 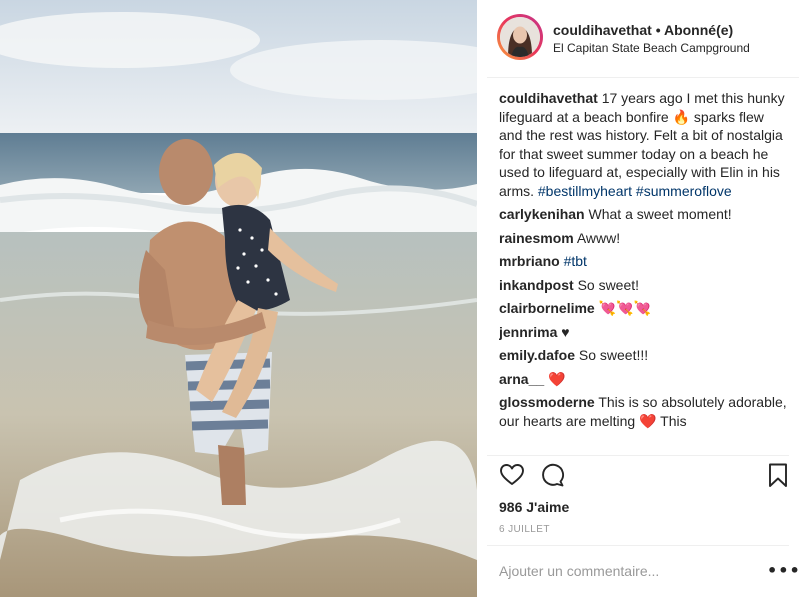 I want to click on avatar-image, so click(x=520, y=37).